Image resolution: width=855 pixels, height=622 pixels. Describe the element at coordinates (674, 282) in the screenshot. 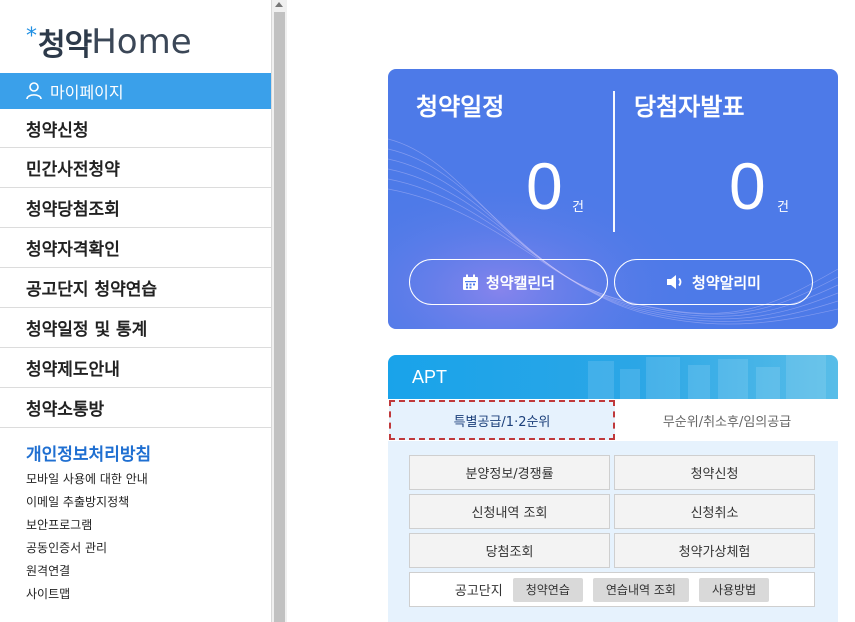

I see `speaker-icon` at that location.